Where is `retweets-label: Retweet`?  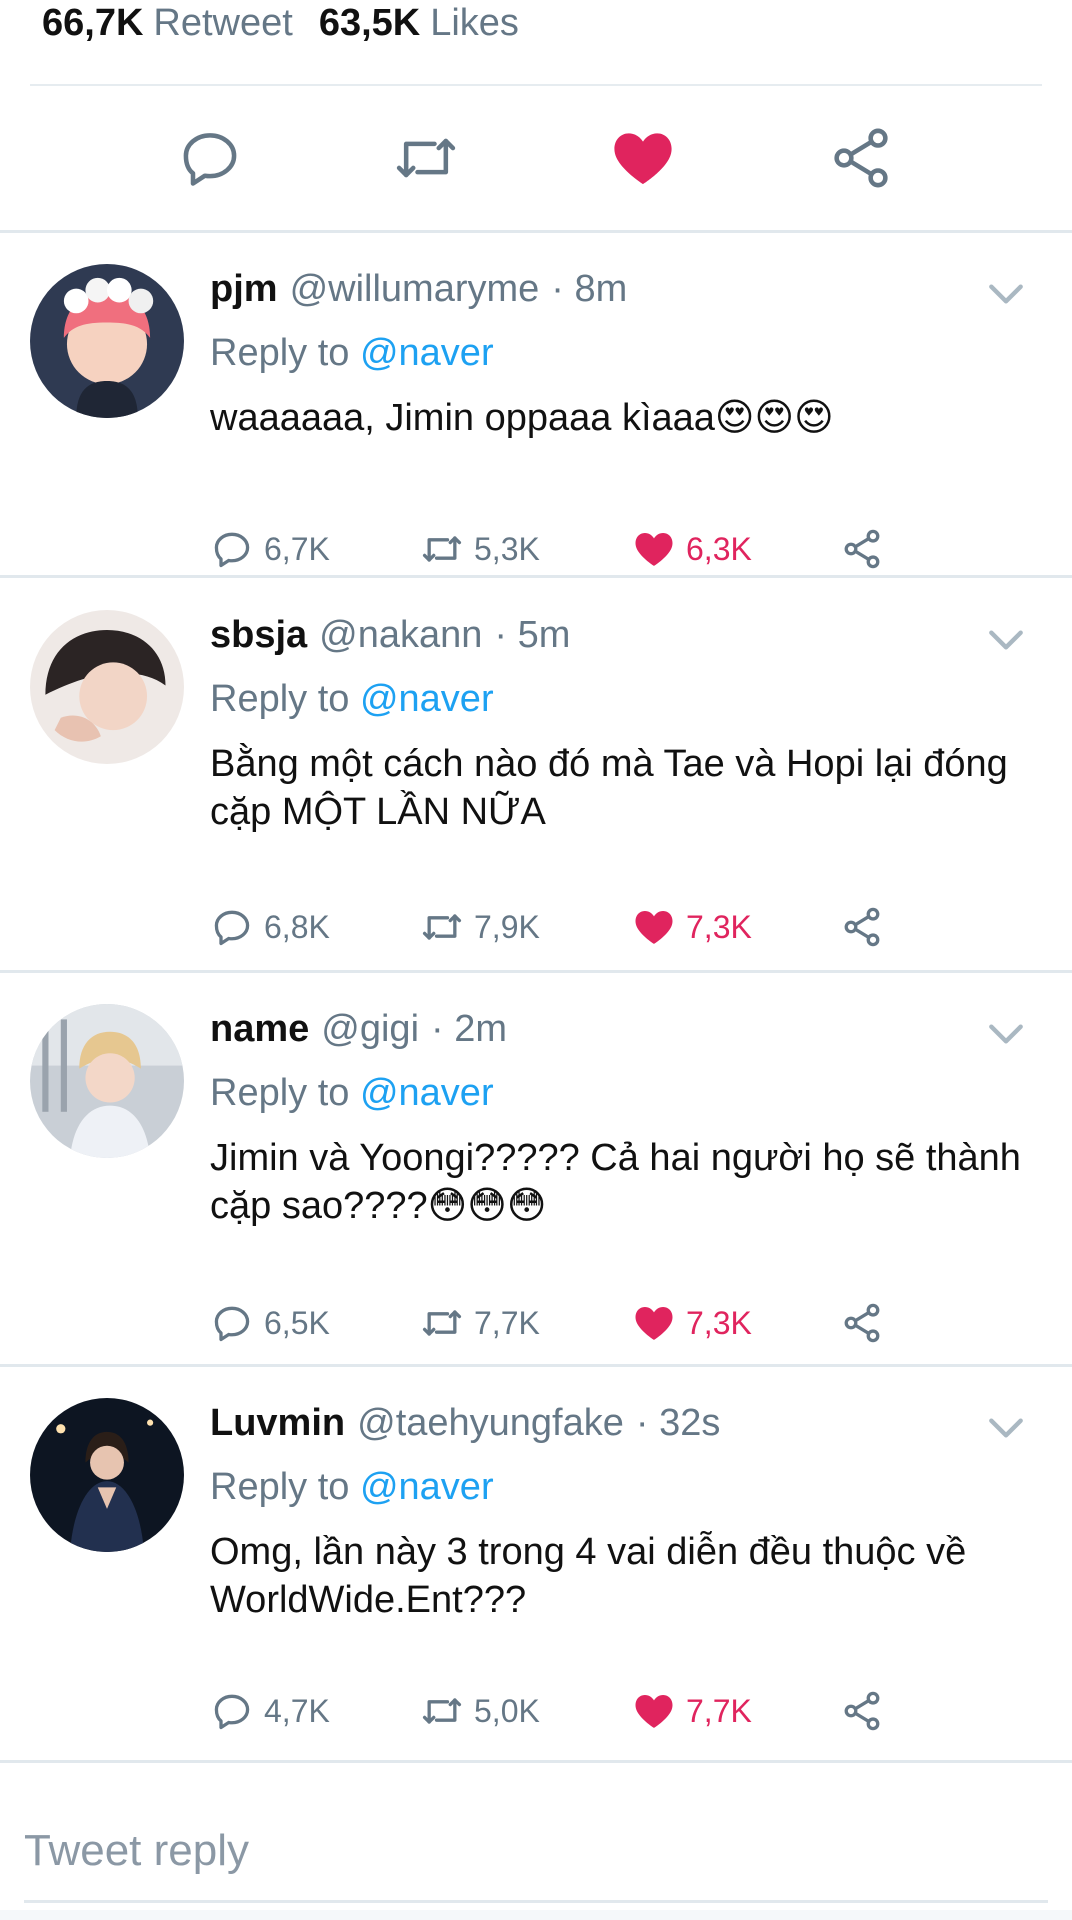 retweets-label: Retweet is located at coordinates (222, 23).